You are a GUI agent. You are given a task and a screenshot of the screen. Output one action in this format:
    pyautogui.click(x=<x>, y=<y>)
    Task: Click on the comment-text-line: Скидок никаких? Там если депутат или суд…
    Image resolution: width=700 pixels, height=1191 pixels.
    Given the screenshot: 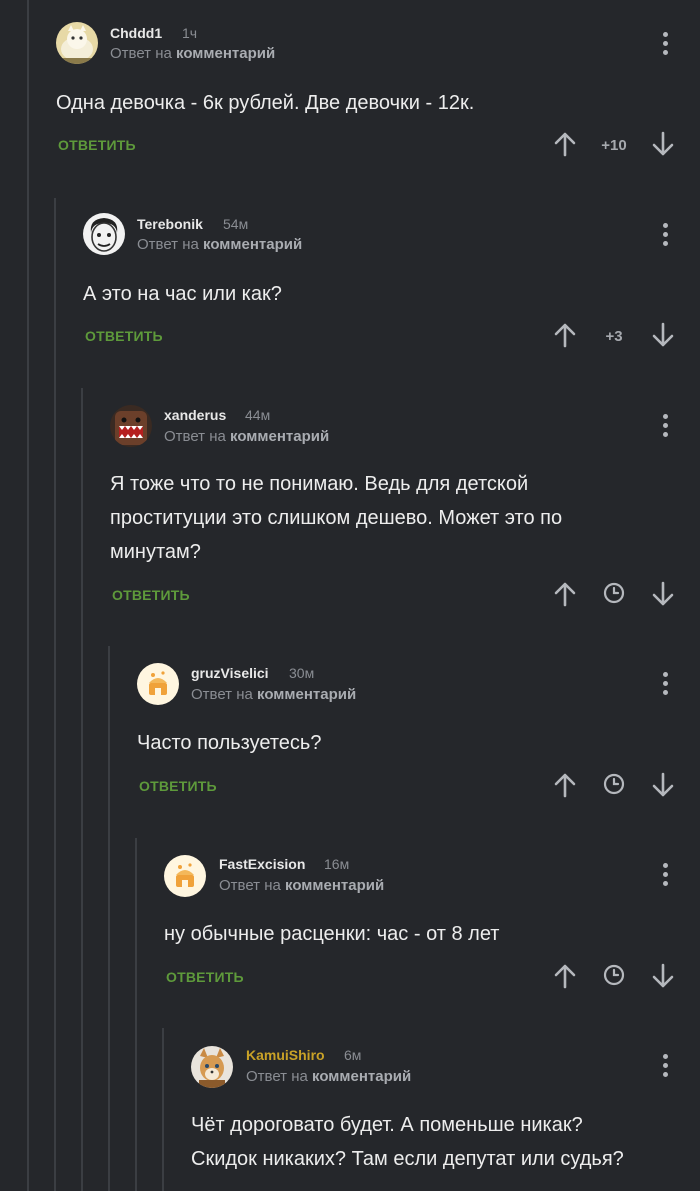 What is the action you would take?
    pyautogui.click(x=407, y=1159)
    